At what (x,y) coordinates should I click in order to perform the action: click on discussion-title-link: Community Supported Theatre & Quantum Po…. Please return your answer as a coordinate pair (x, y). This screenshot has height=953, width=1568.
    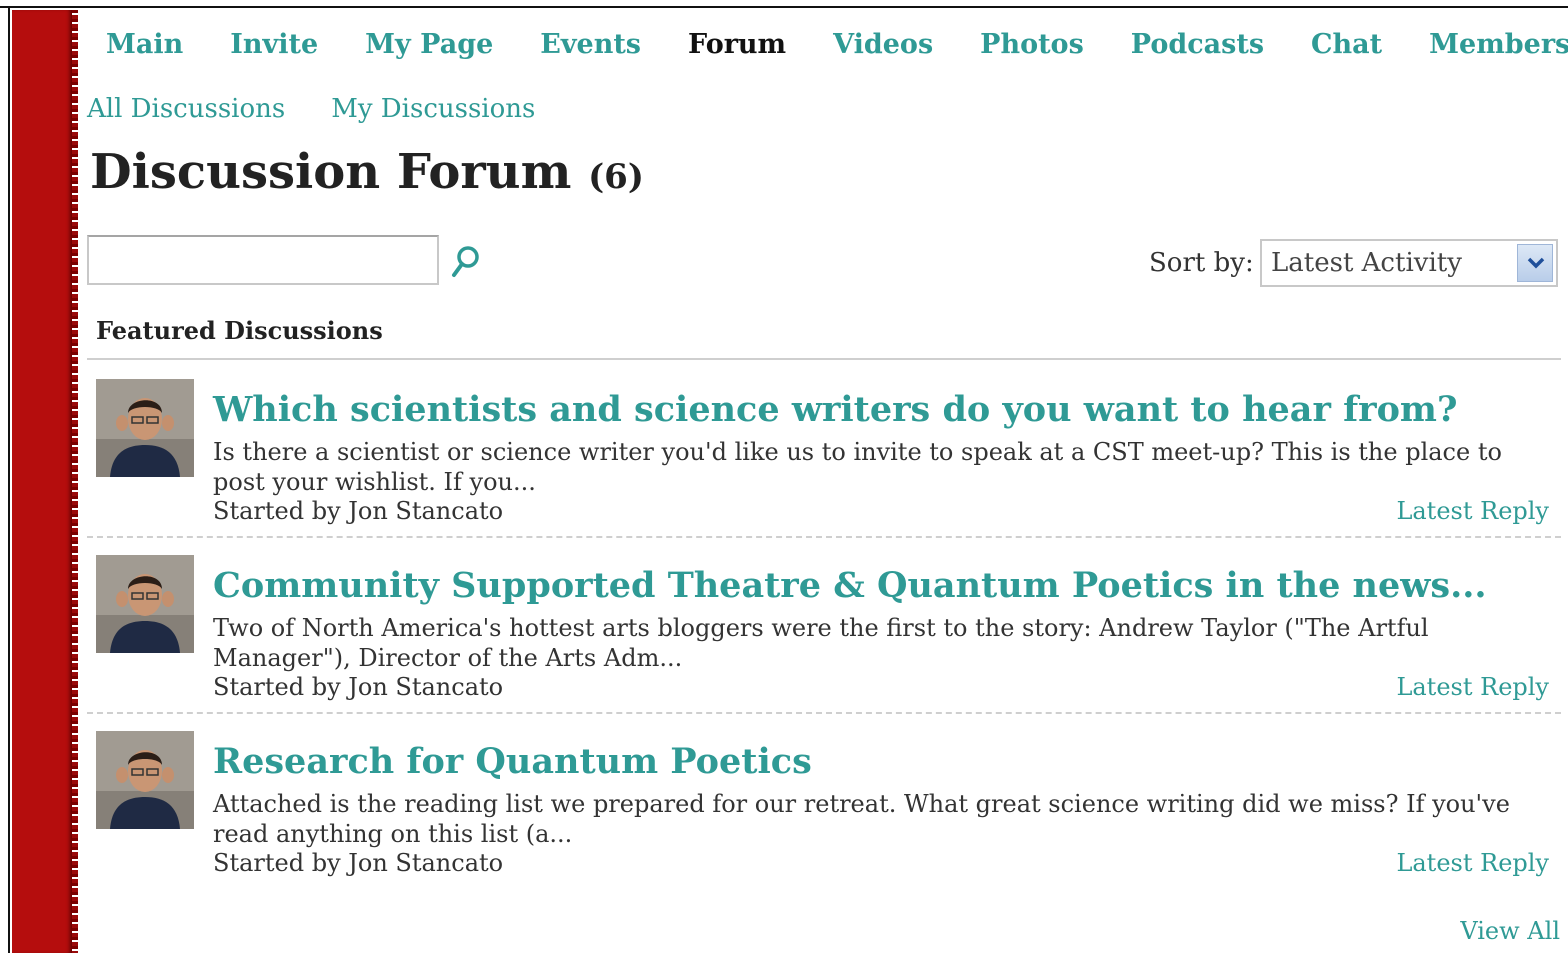
    Looking at the image, I should click on (850, 585).